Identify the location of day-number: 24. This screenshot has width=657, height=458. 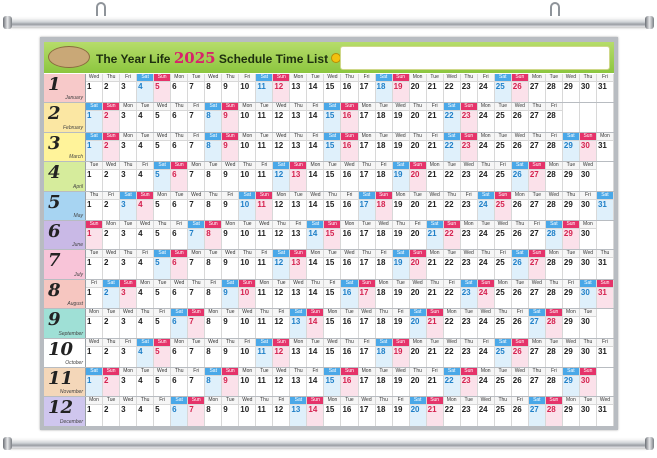
(483, 116).